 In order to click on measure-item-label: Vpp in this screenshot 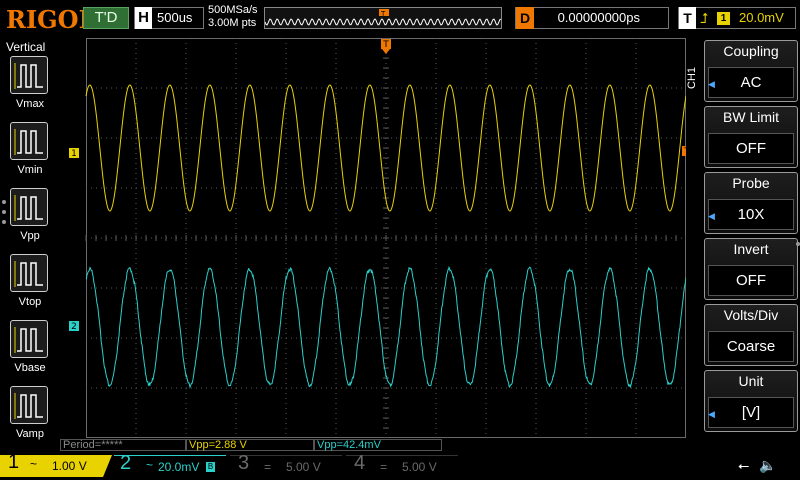, I will do `click(30, 236)`.